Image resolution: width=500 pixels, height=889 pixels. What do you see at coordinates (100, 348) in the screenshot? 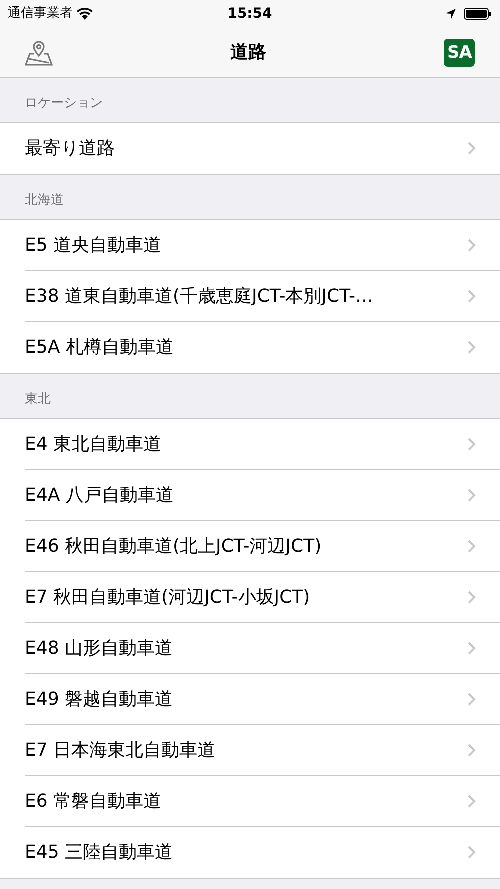
I see `road-name: E5A 札樽自動車道` at bounding box center [100, 348].